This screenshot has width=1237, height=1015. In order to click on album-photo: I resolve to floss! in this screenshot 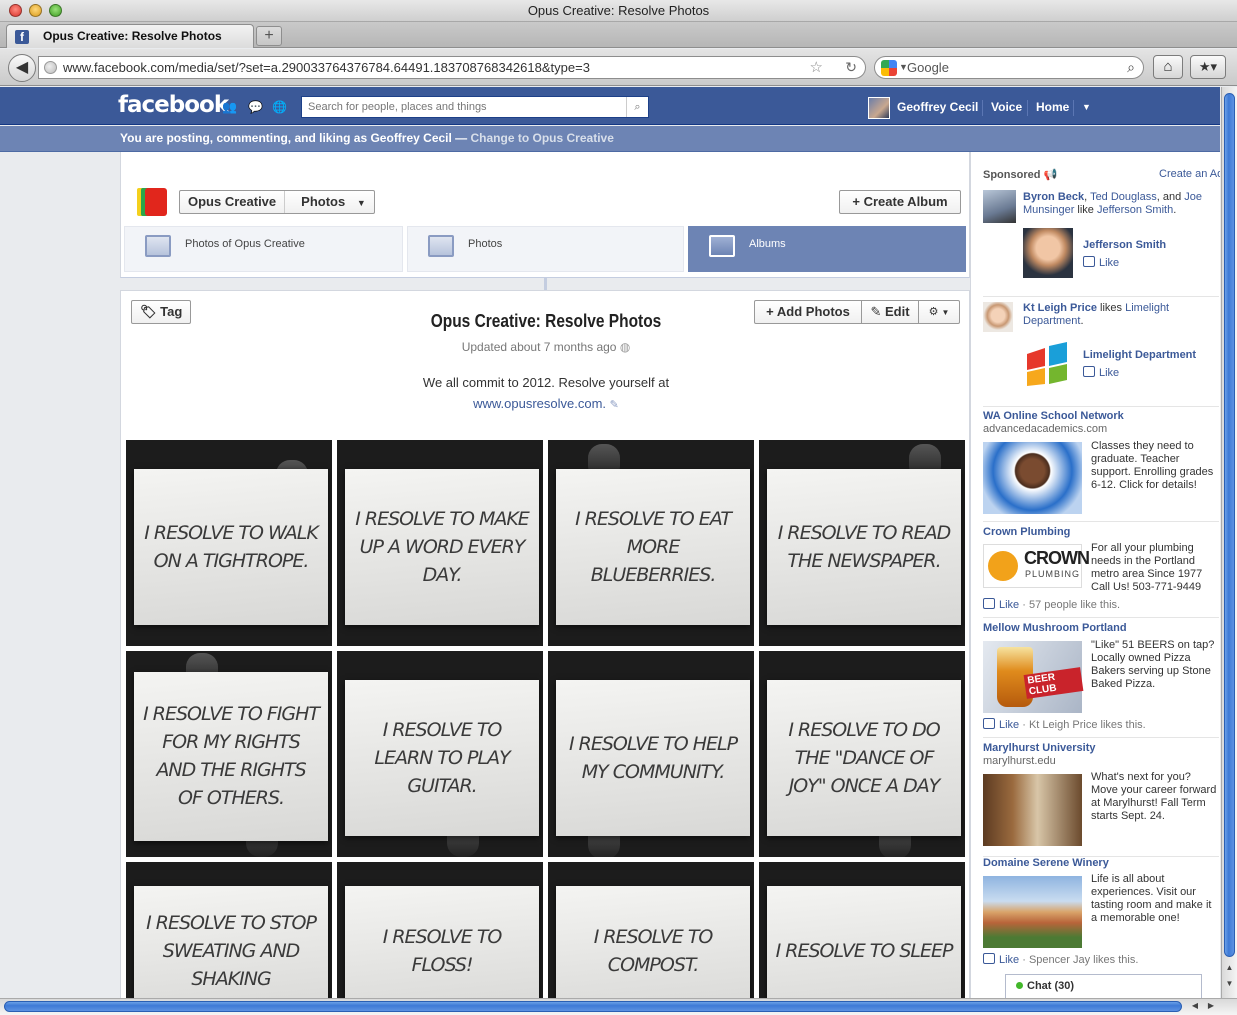, I will do `click(440, 930)`.